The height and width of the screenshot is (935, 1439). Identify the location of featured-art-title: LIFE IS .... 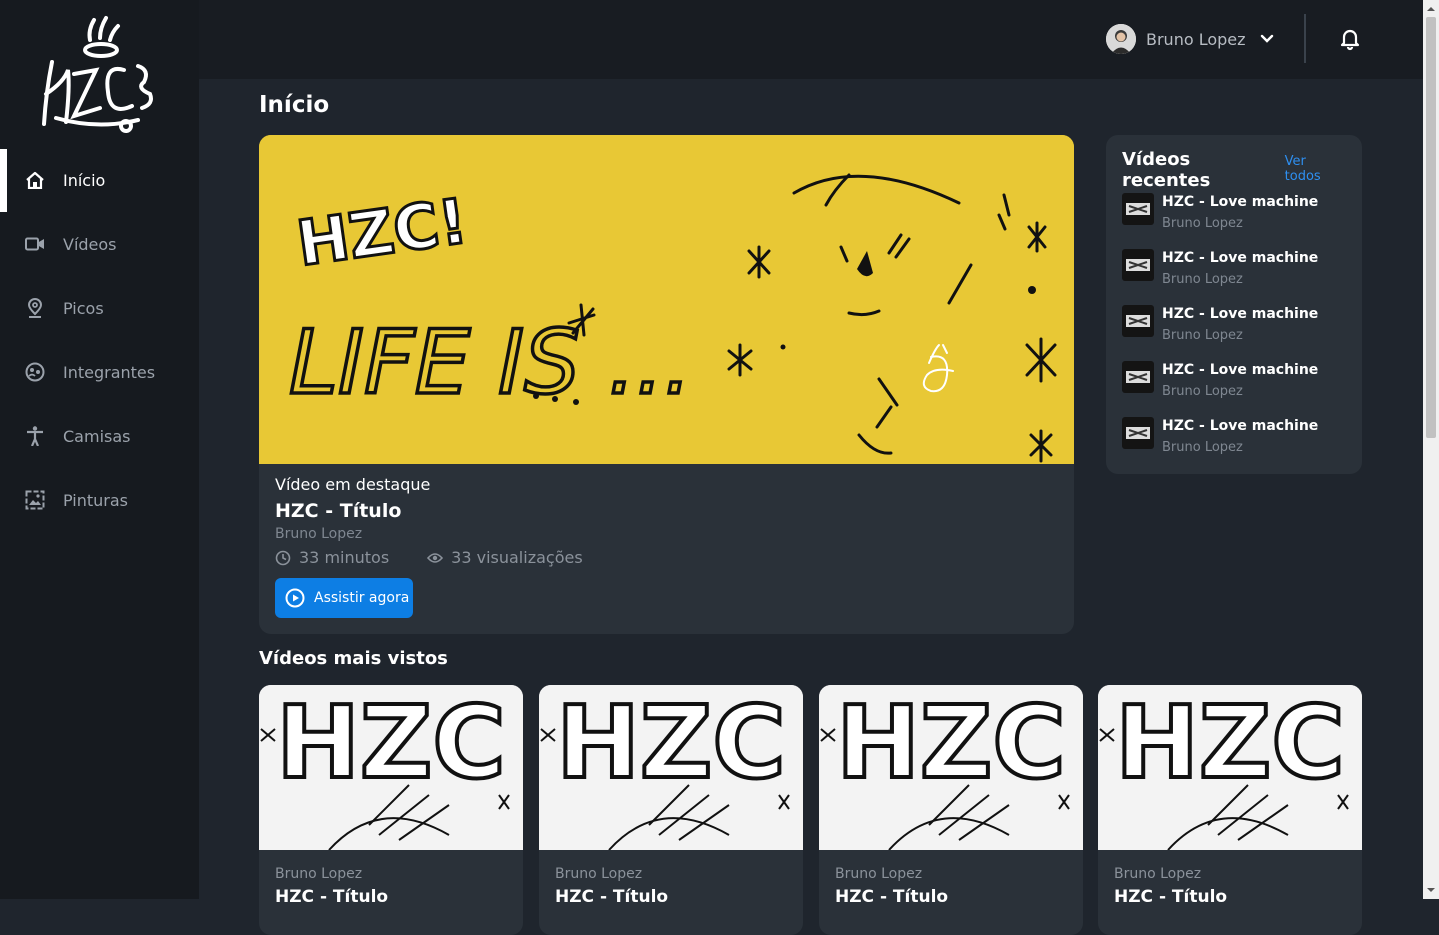
(490, 362).